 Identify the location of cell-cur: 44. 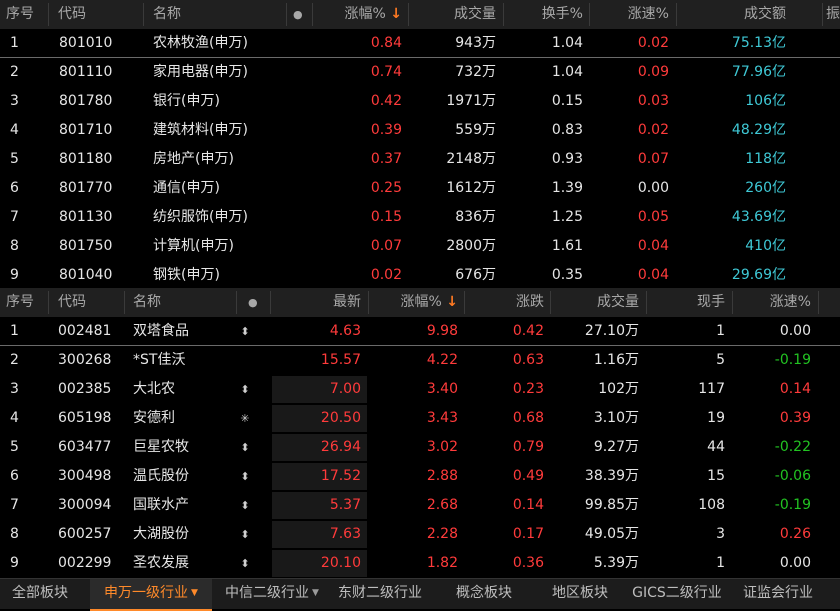
(716, 447).